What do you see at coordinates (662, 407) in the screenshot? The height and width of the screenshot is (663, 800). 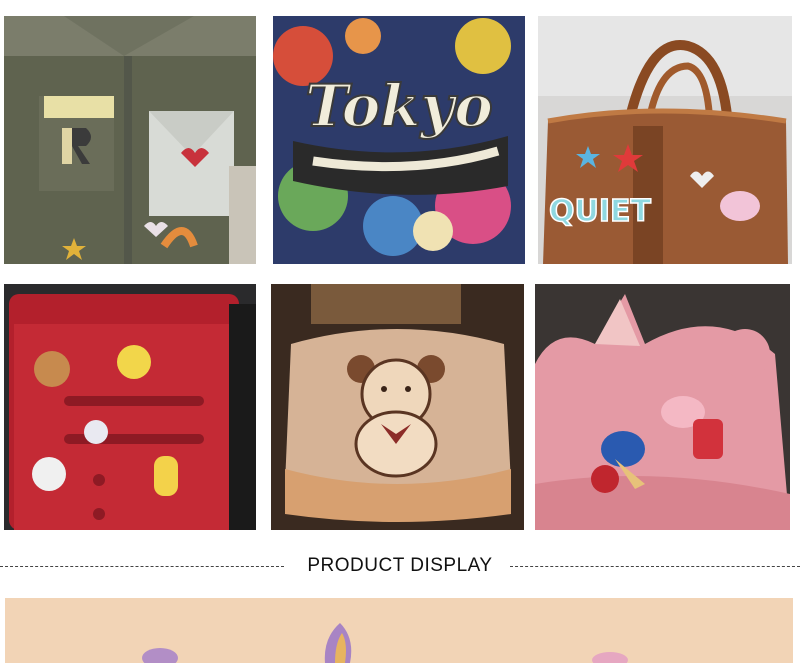 I see `photo-pink-hat` at bounding box center [662, 407].